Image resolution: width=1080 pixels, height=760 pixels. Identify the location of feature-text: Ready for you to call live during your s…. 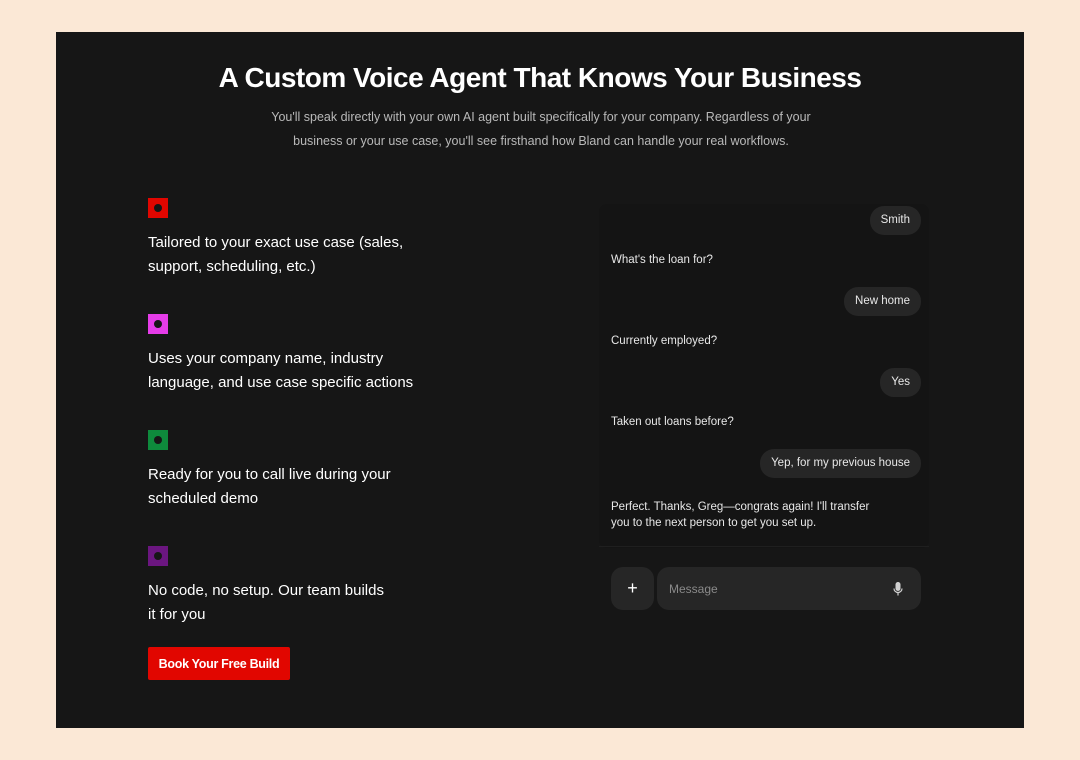
(269, 486).